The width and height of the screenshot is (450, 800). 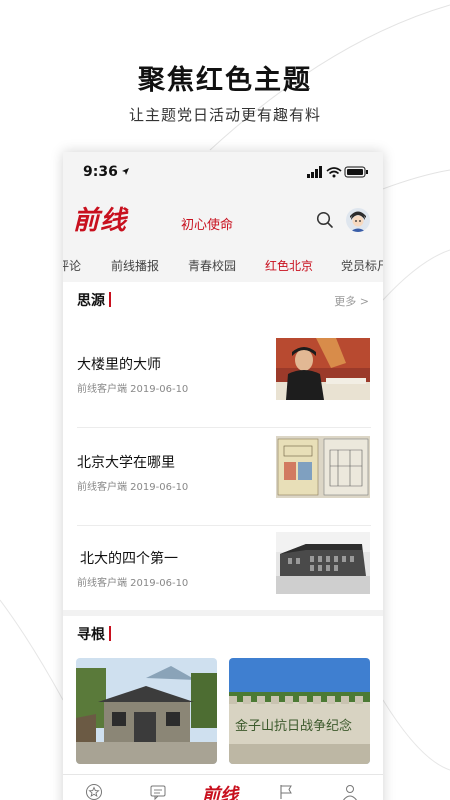 I want to click on status-bar: 9:36, so click(x=223, y=172).